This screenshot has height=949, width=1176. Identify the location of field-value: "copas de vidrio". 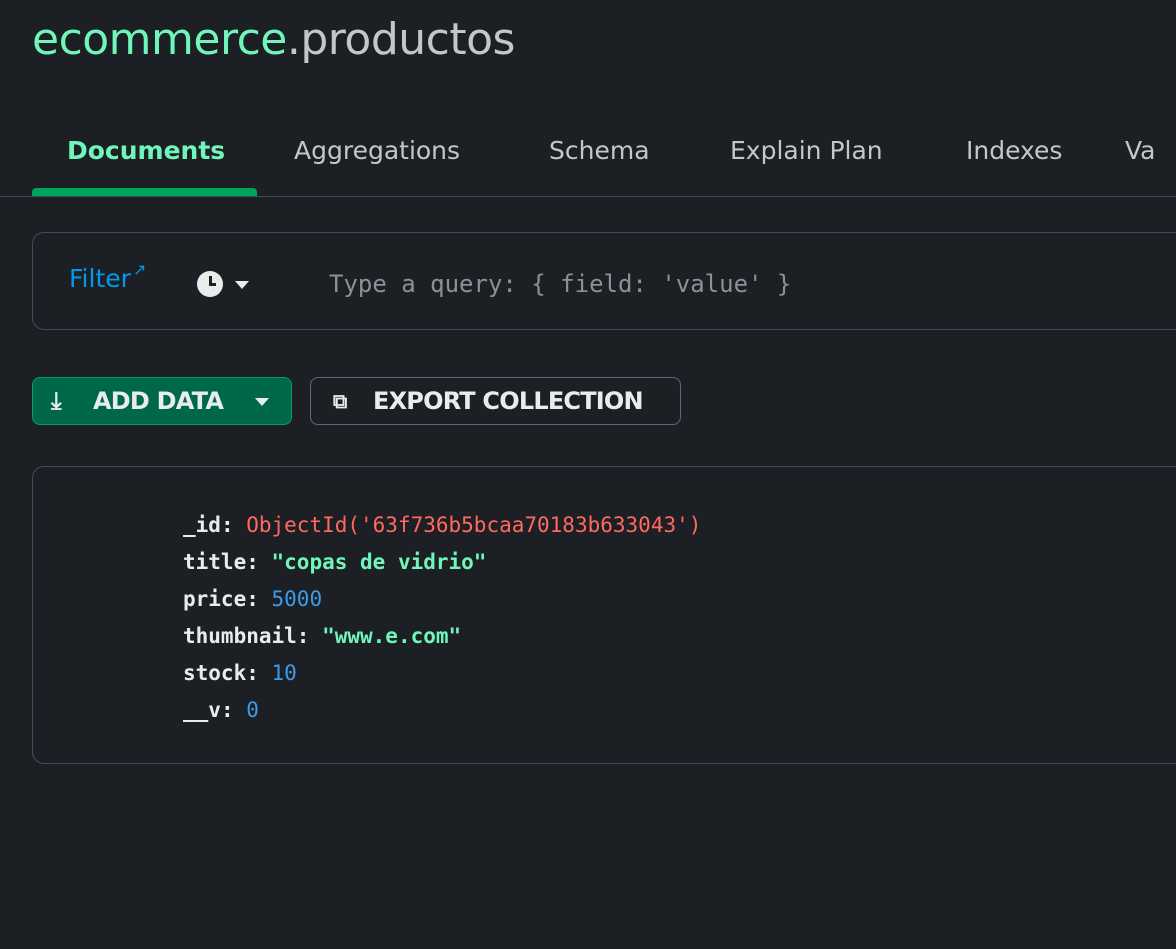
(379, 562).